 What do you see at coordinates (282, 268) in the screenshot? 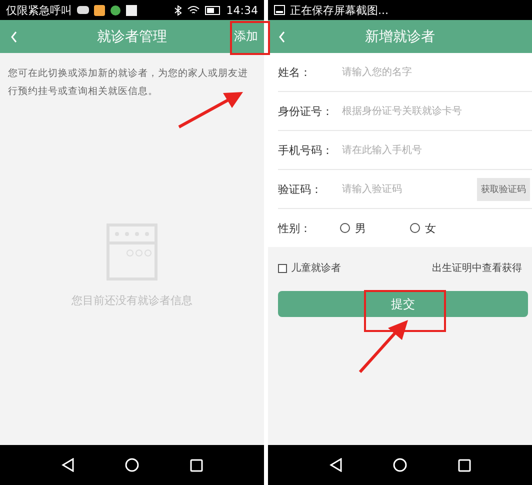
I see `checkbox` at bounding box center [282, 268].